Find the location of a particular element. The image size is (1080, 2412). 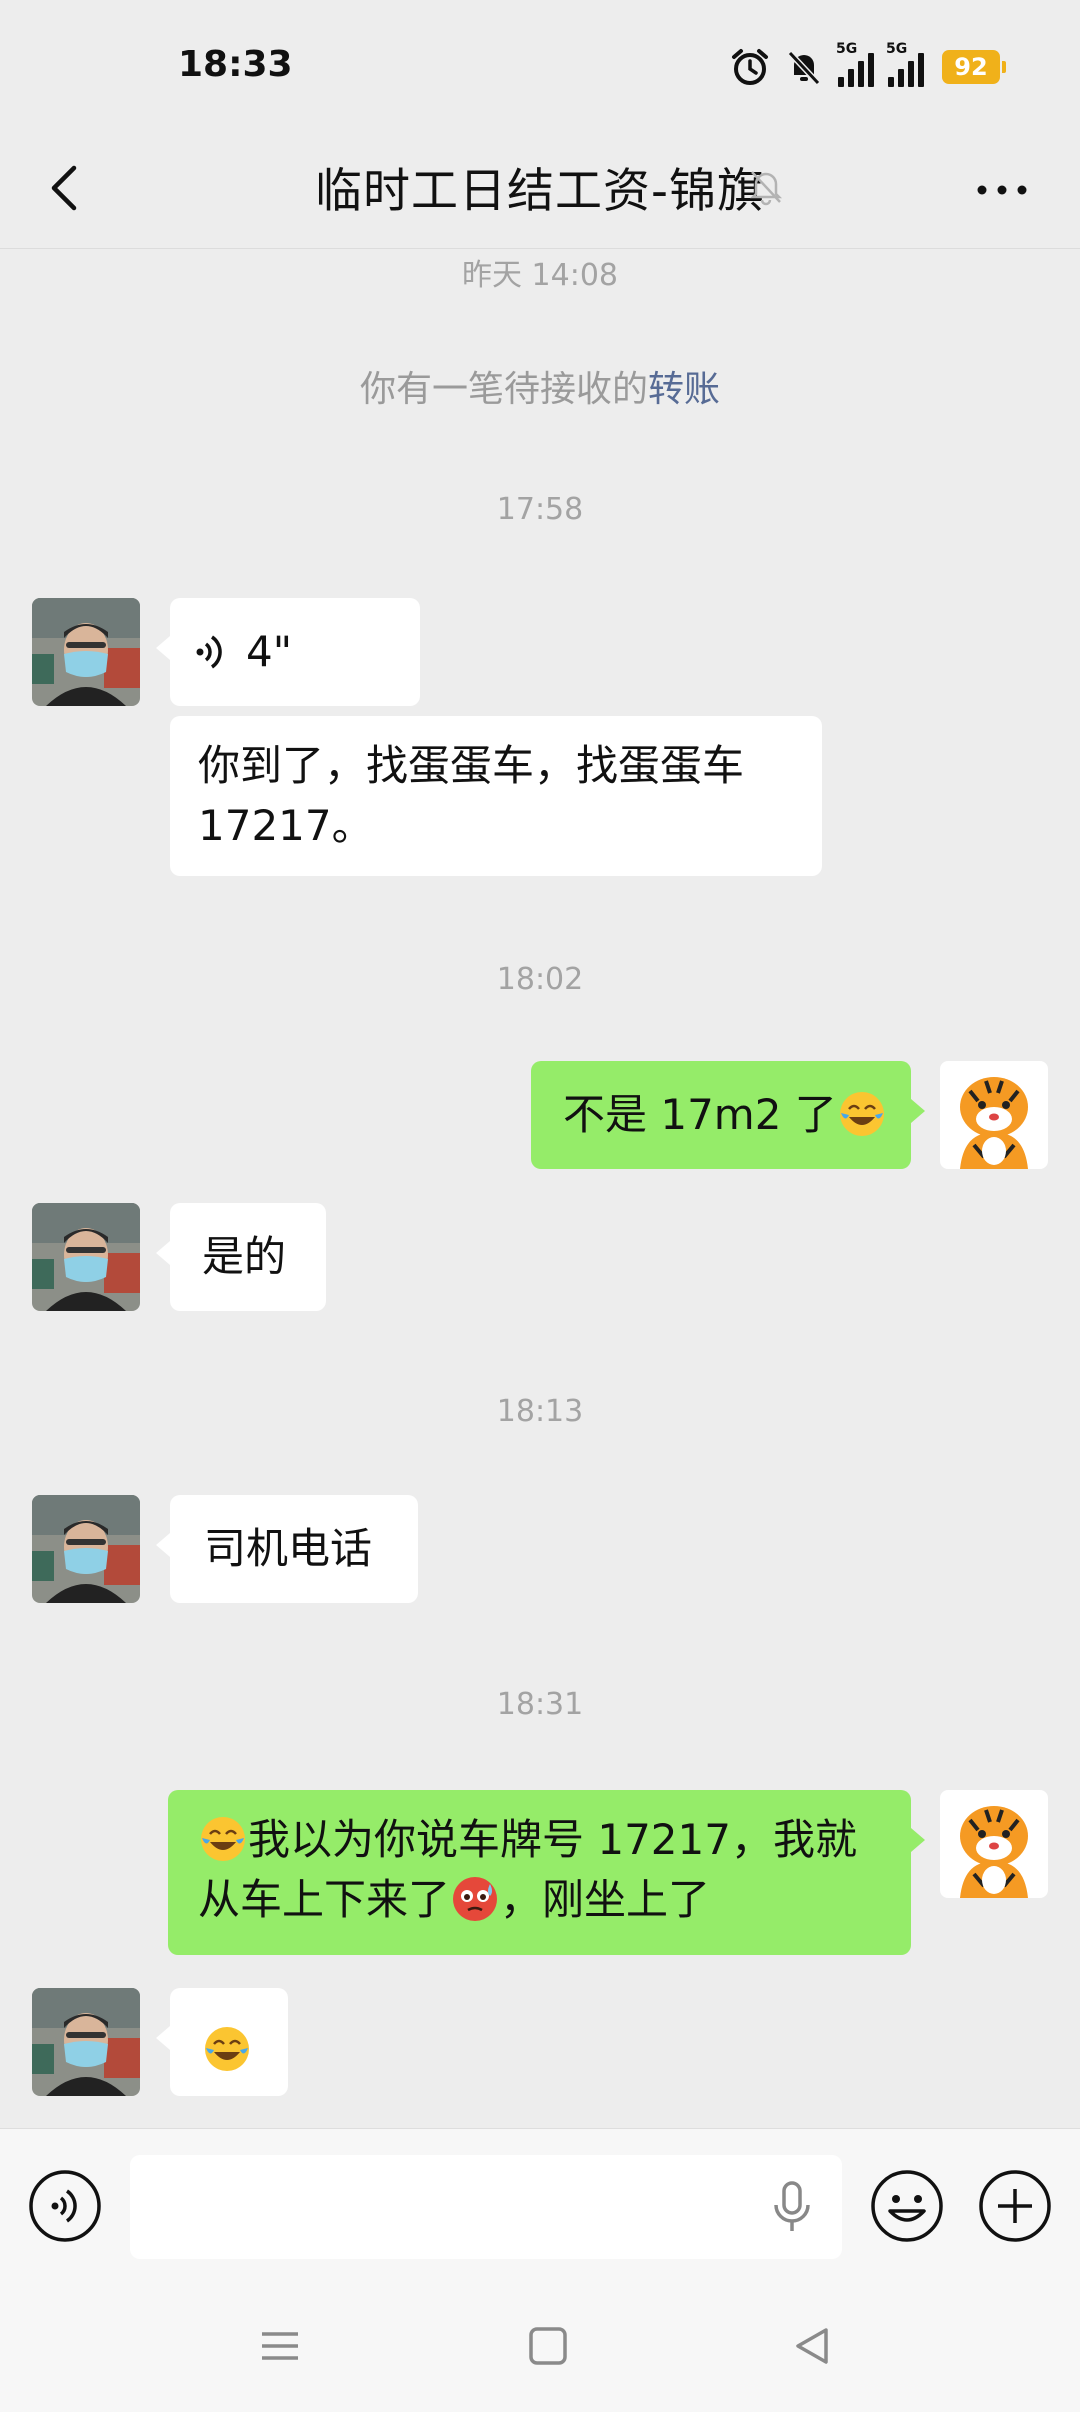

transfer-notice: 你有一笔待接收的转账 is located at coordinates (540, 386).